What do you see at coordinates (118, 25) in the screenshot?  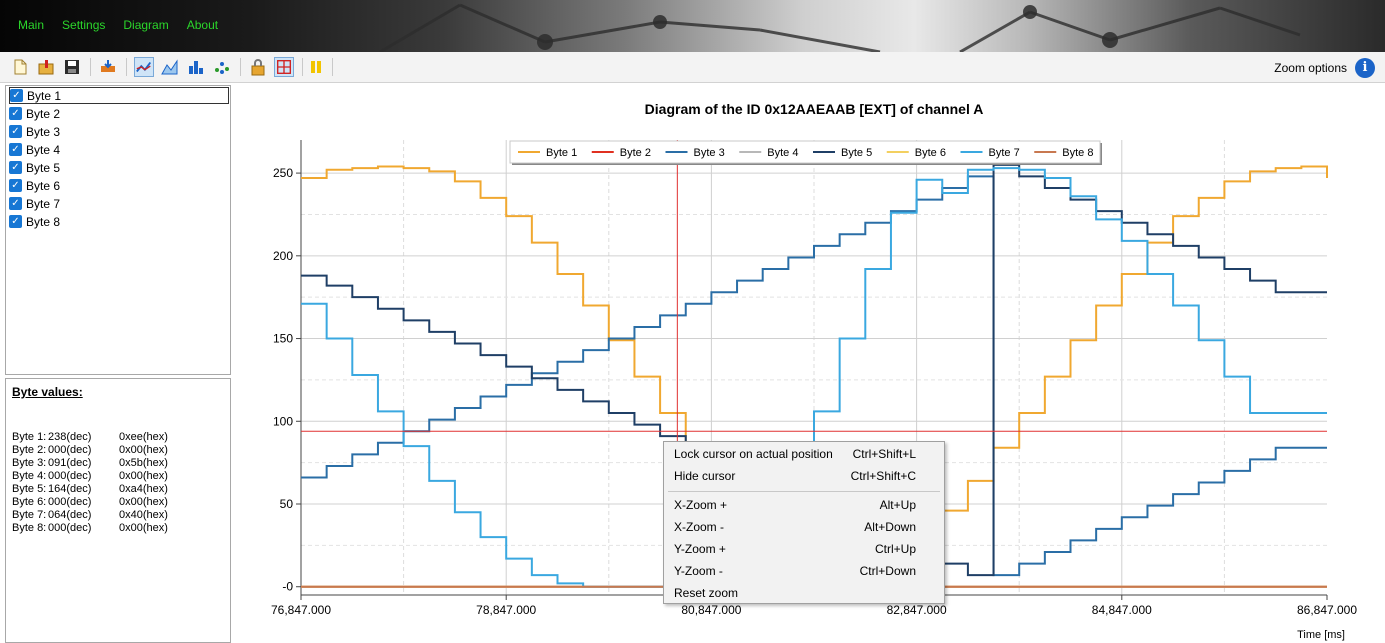 I see `main-menu: Main Settings Diagram About` at bounding box center [118, 25].